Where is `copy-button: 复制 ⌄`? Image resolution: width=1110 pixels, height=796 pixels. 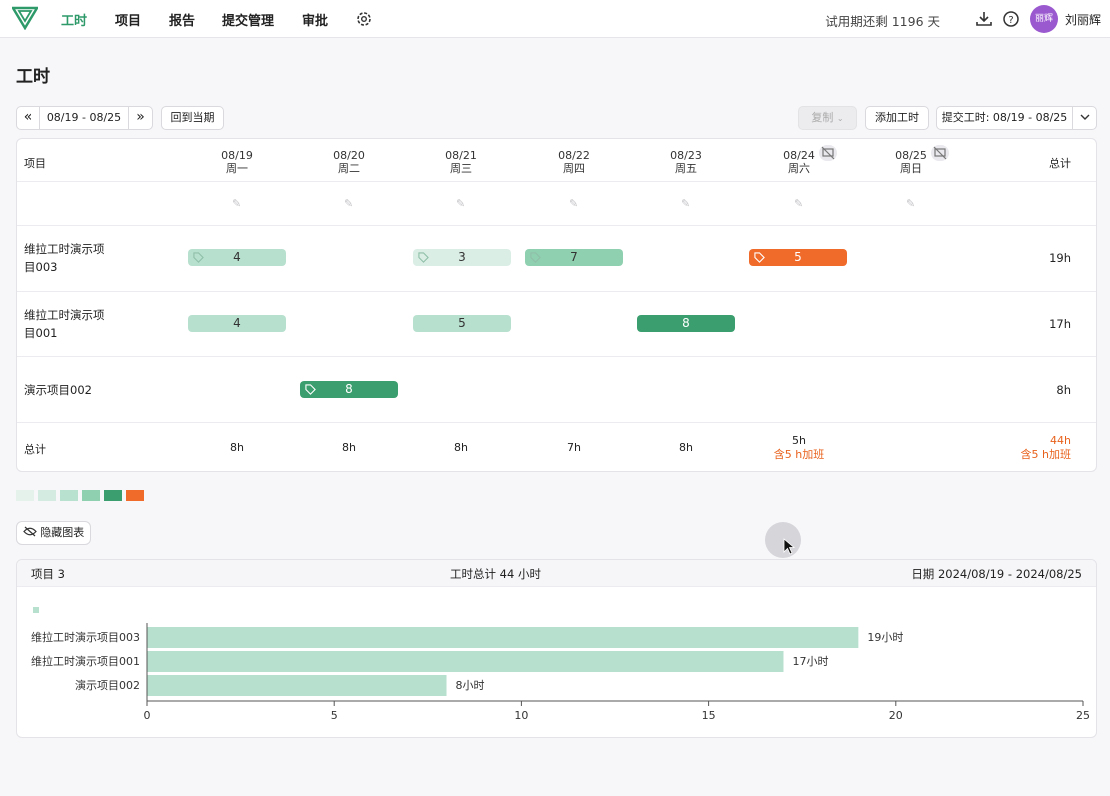 copy-button: 复制 ⌄ is located at coordinates (827, 118).